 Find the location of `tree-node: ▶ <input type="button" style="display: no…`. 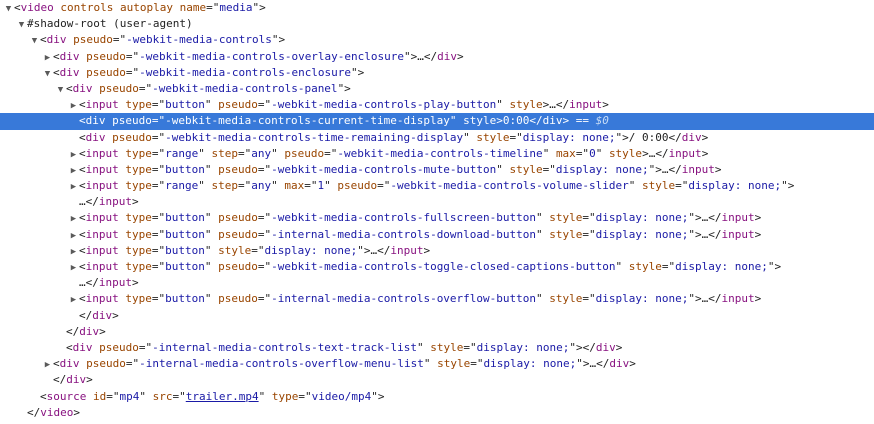

tree-node: ▶ <input type="button" style="display: no… is located at coordinates (437, 251).